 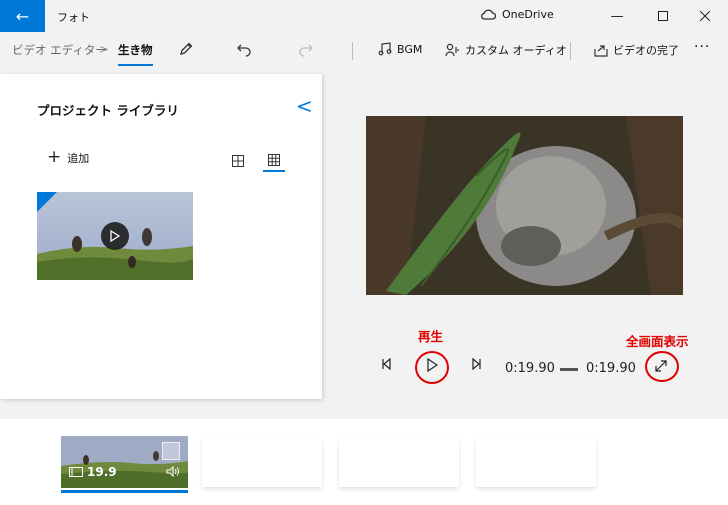 I want to click on music-note-icon, so click(x=385, y=49).